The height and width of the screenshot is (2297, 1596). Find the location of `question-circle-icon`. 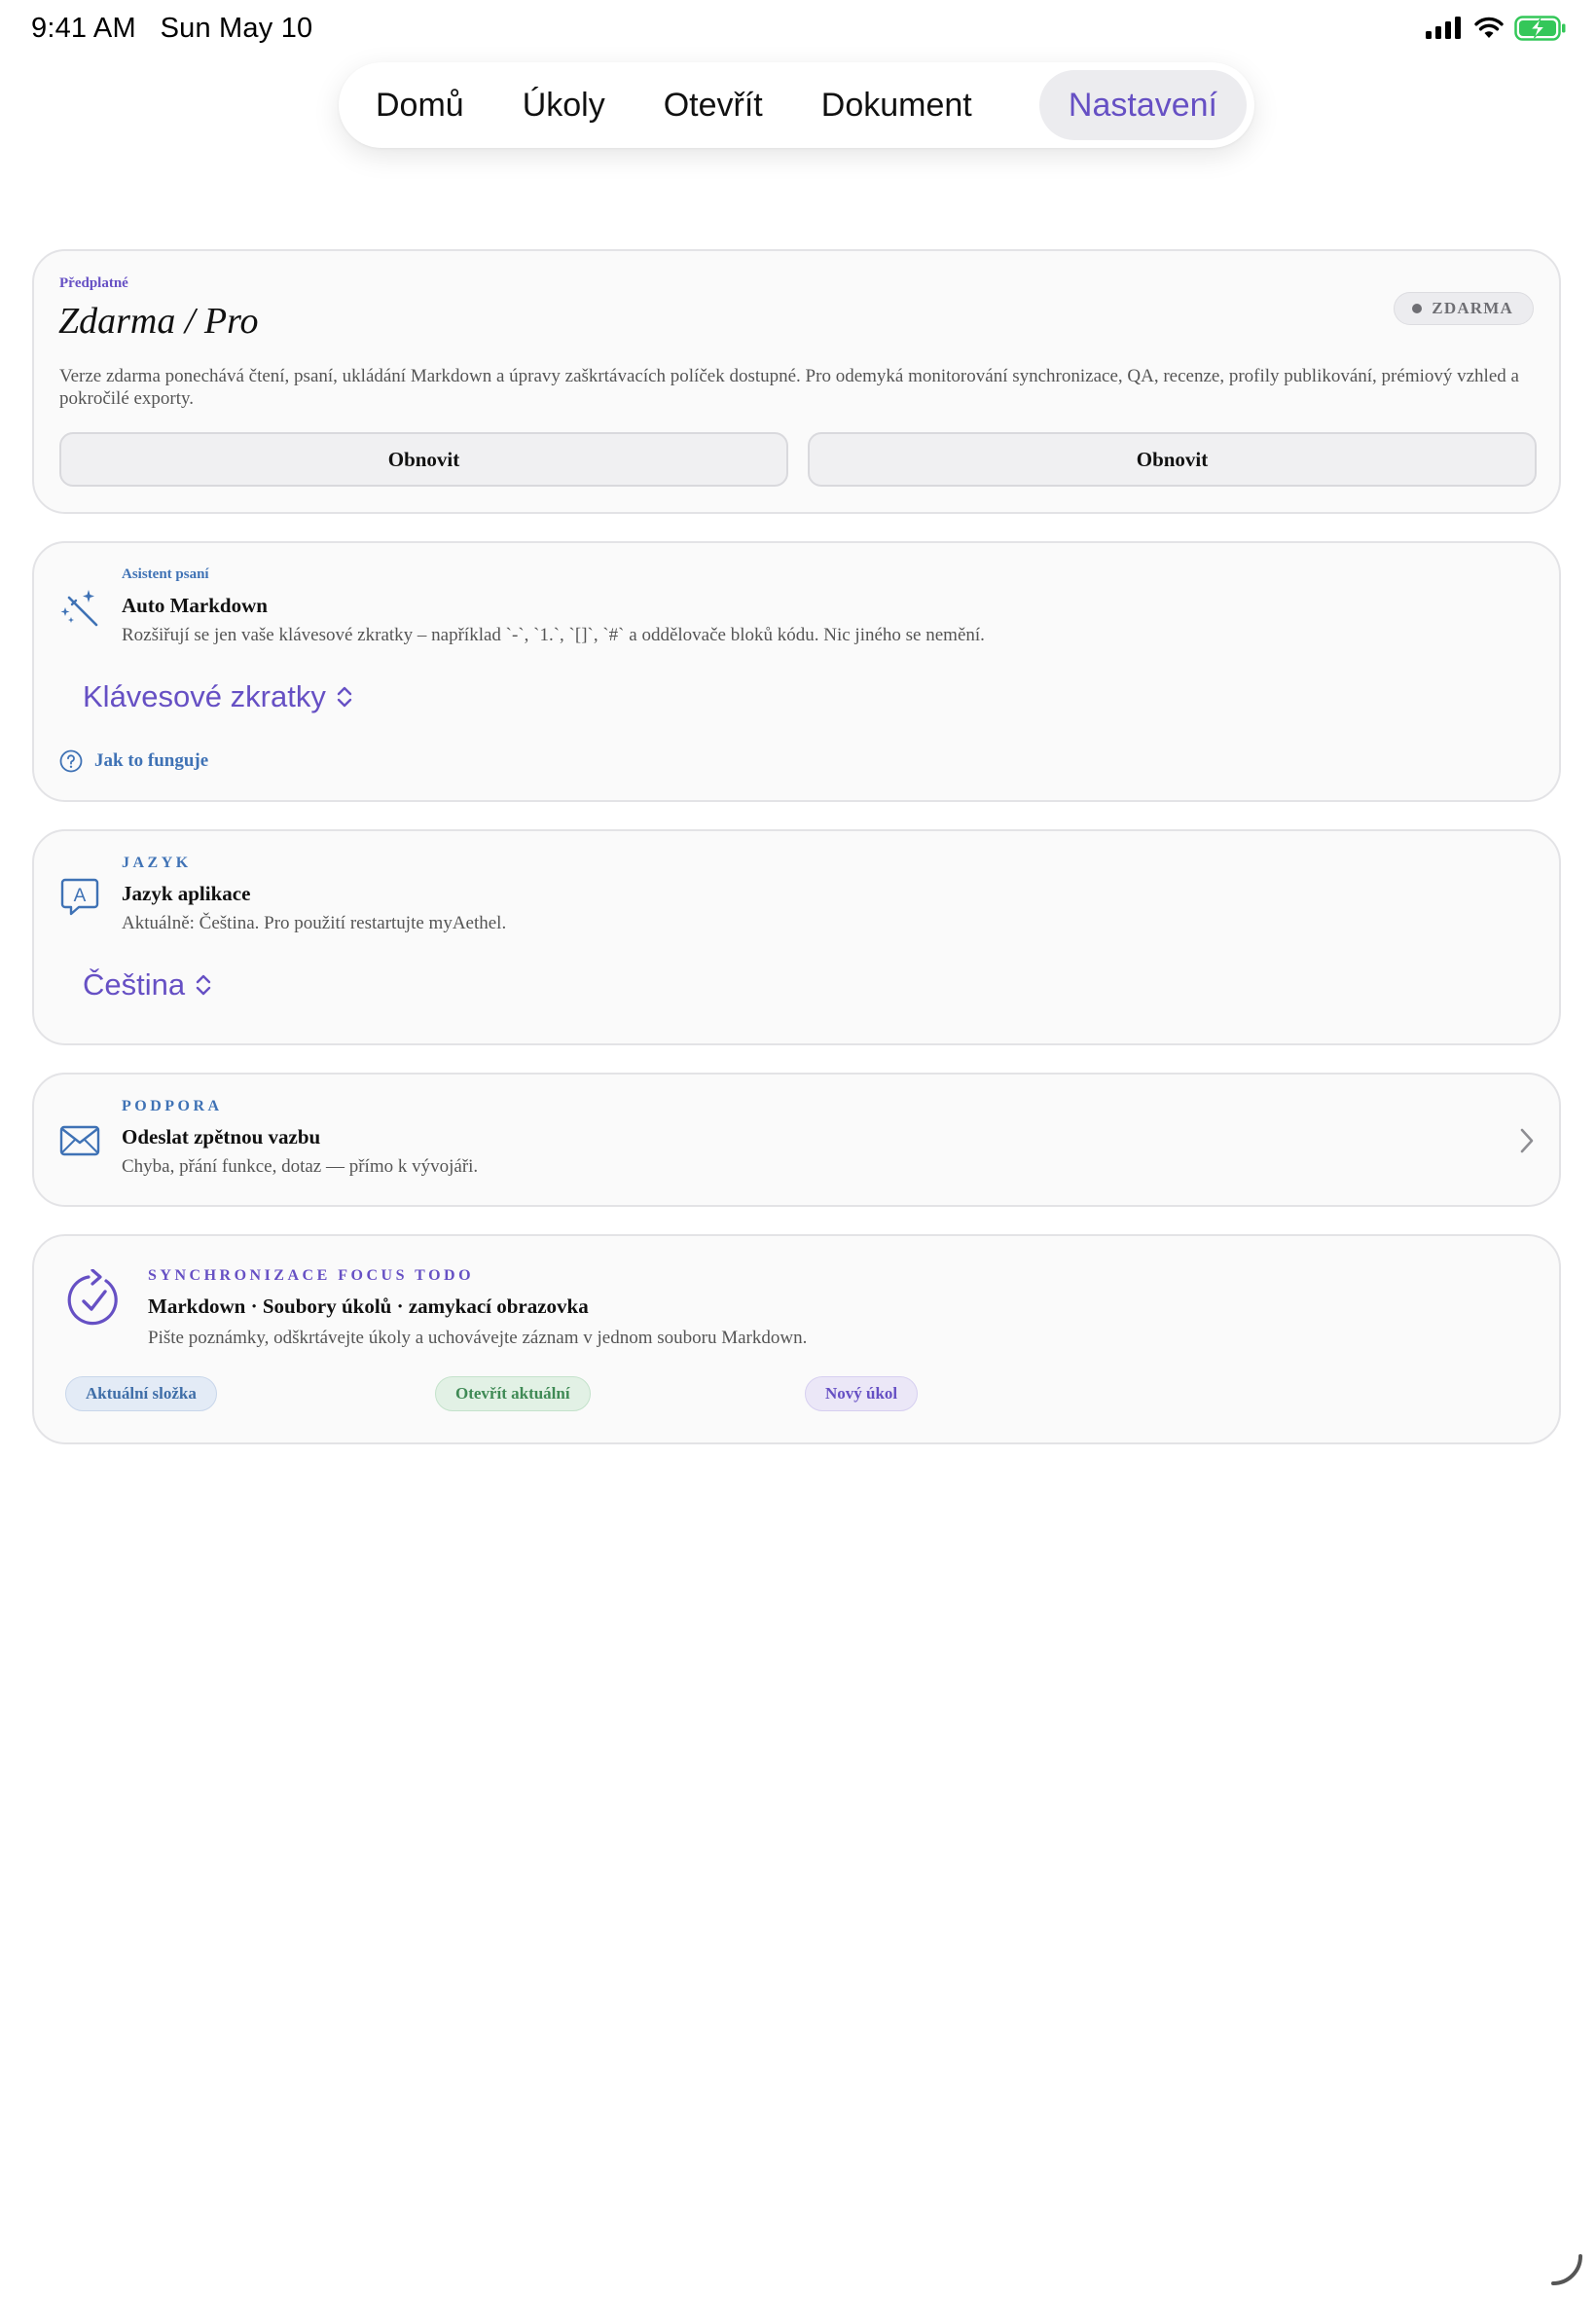

question-circle-icon is located at coordinates (71, 761).